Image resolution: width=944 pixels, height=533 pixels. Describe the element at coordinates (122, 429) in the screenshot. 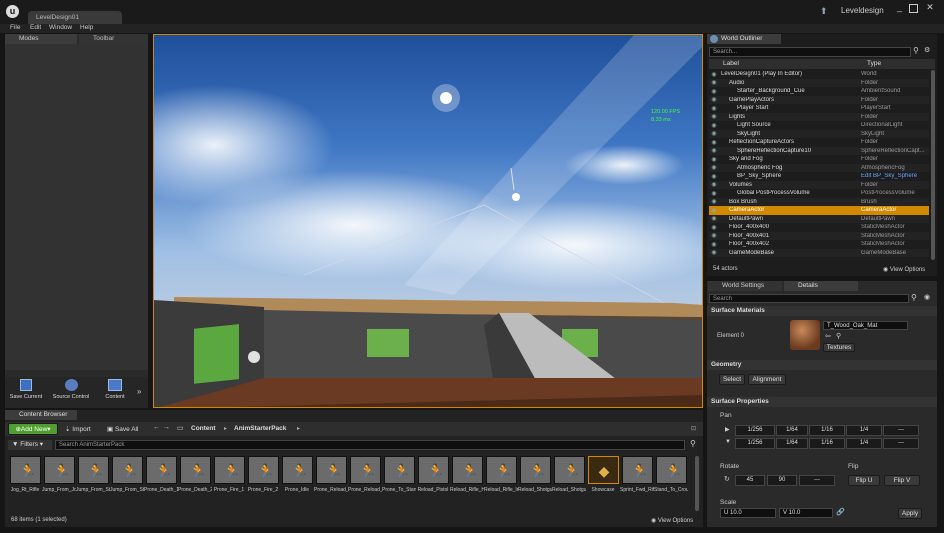

I see `save-all-button: ▣ Save All` at that location.